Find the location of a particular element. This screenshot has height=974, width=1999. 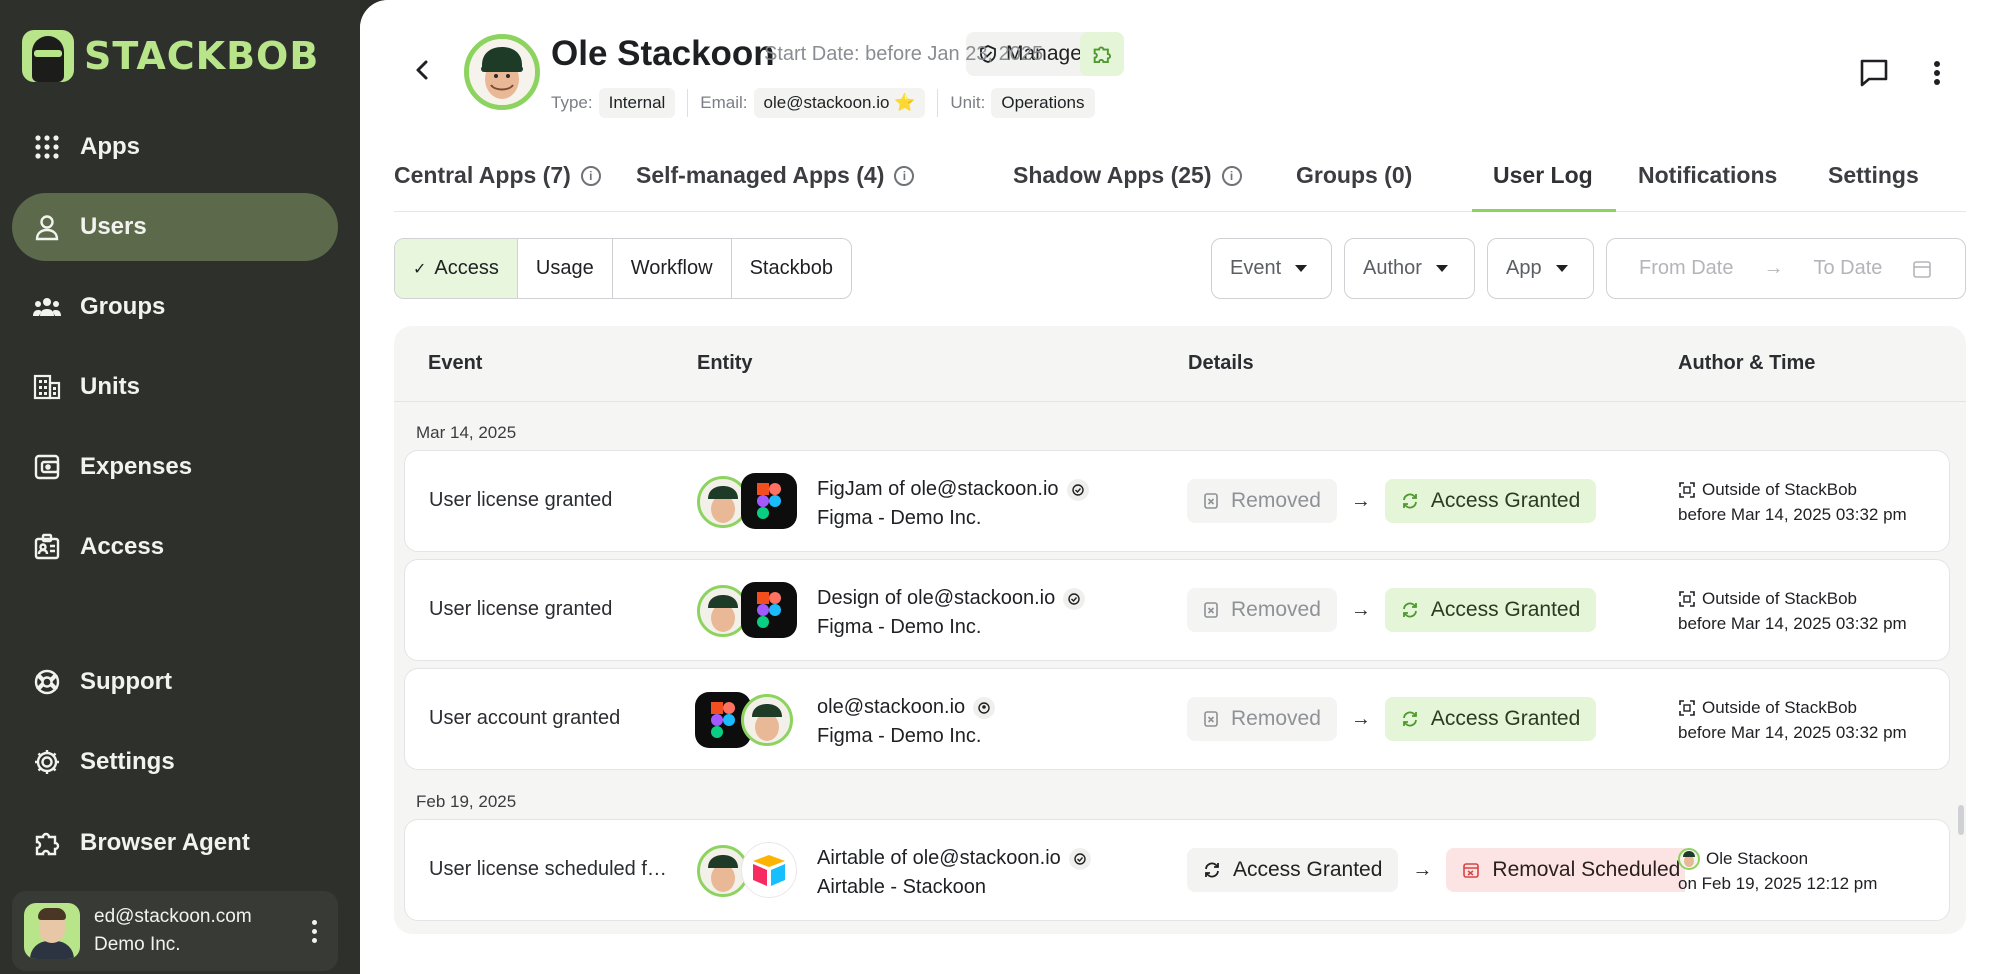

license-badge-icon is located at coordinates (1079, 858).